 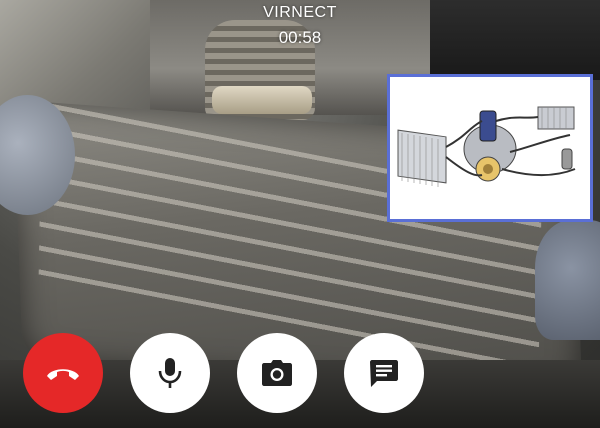 I want to click on microphone-button, so click(x=170, y=373).